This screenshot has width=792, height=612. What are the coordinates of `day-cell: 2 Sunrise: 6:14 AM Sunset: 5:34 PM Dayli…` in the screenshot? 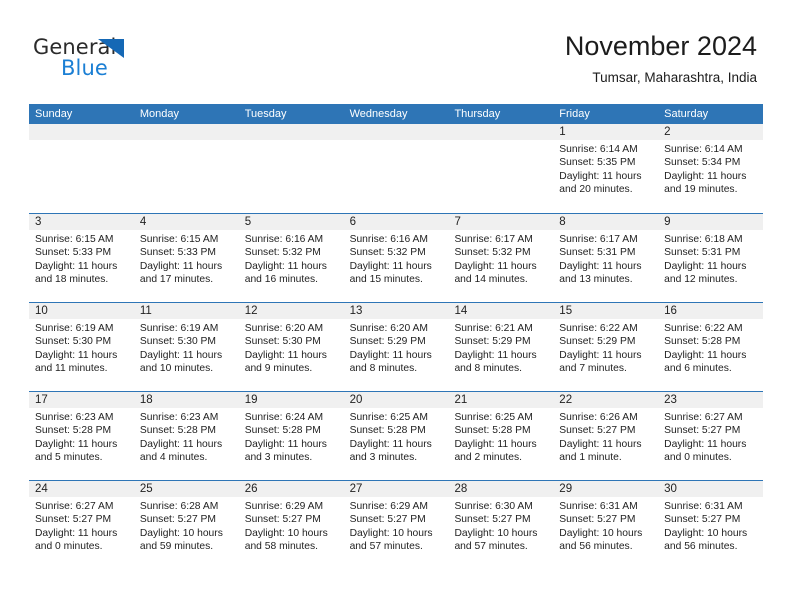 It's located at (711, 168).